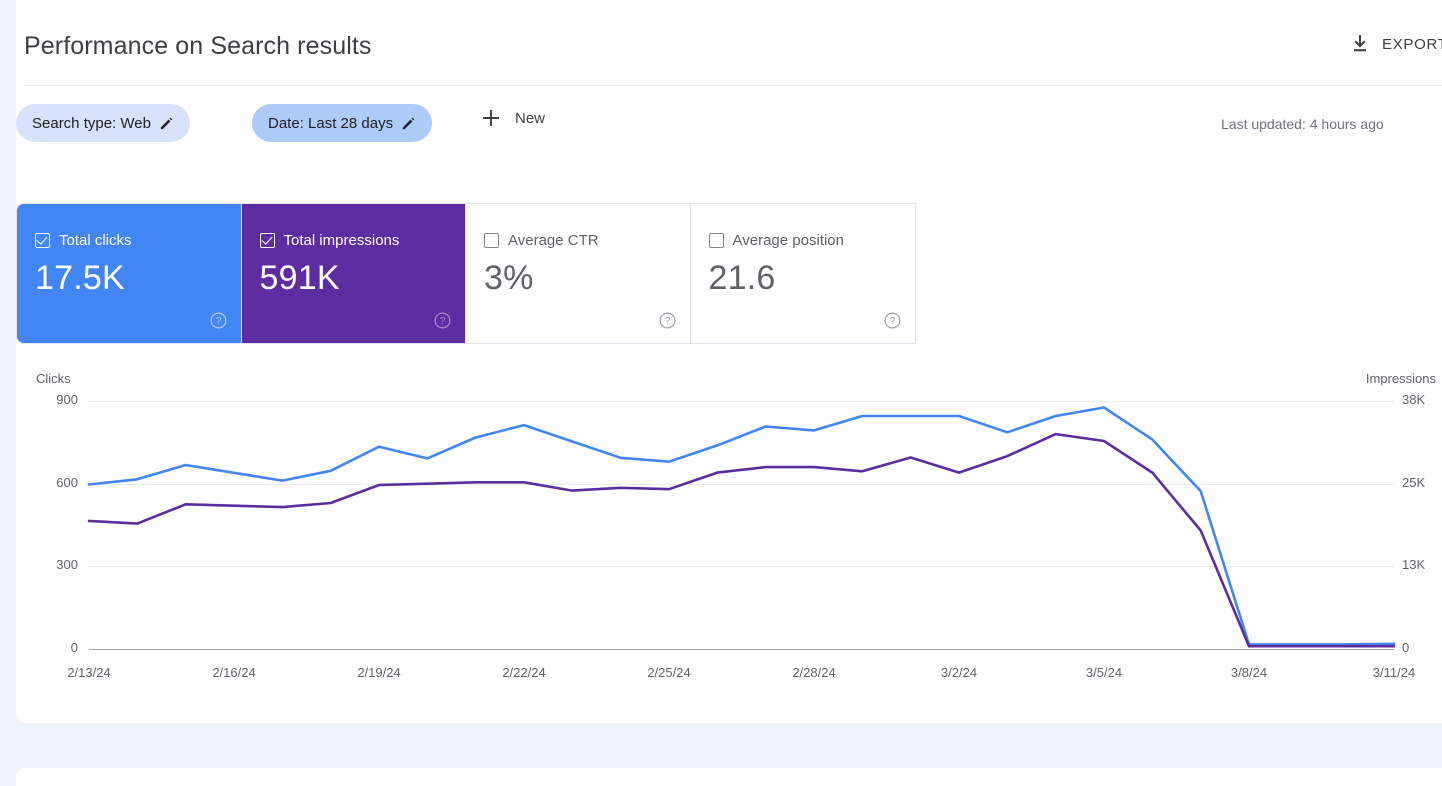 This screenshot has width=1442, height=786. I want to click on metric-card-average-ctr-head: Average CTR, so click(578, 240).